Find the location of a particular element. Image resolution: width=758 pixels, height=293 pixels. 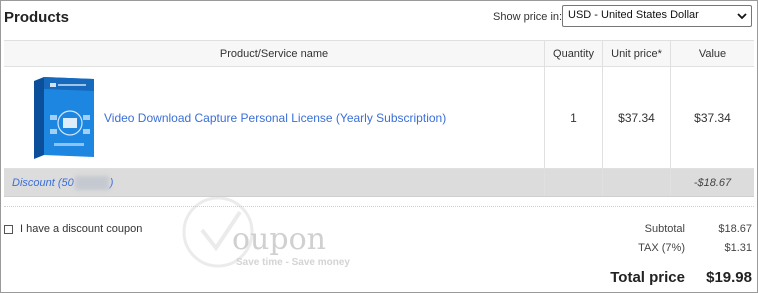

divider is located at coordinates (379, 206).